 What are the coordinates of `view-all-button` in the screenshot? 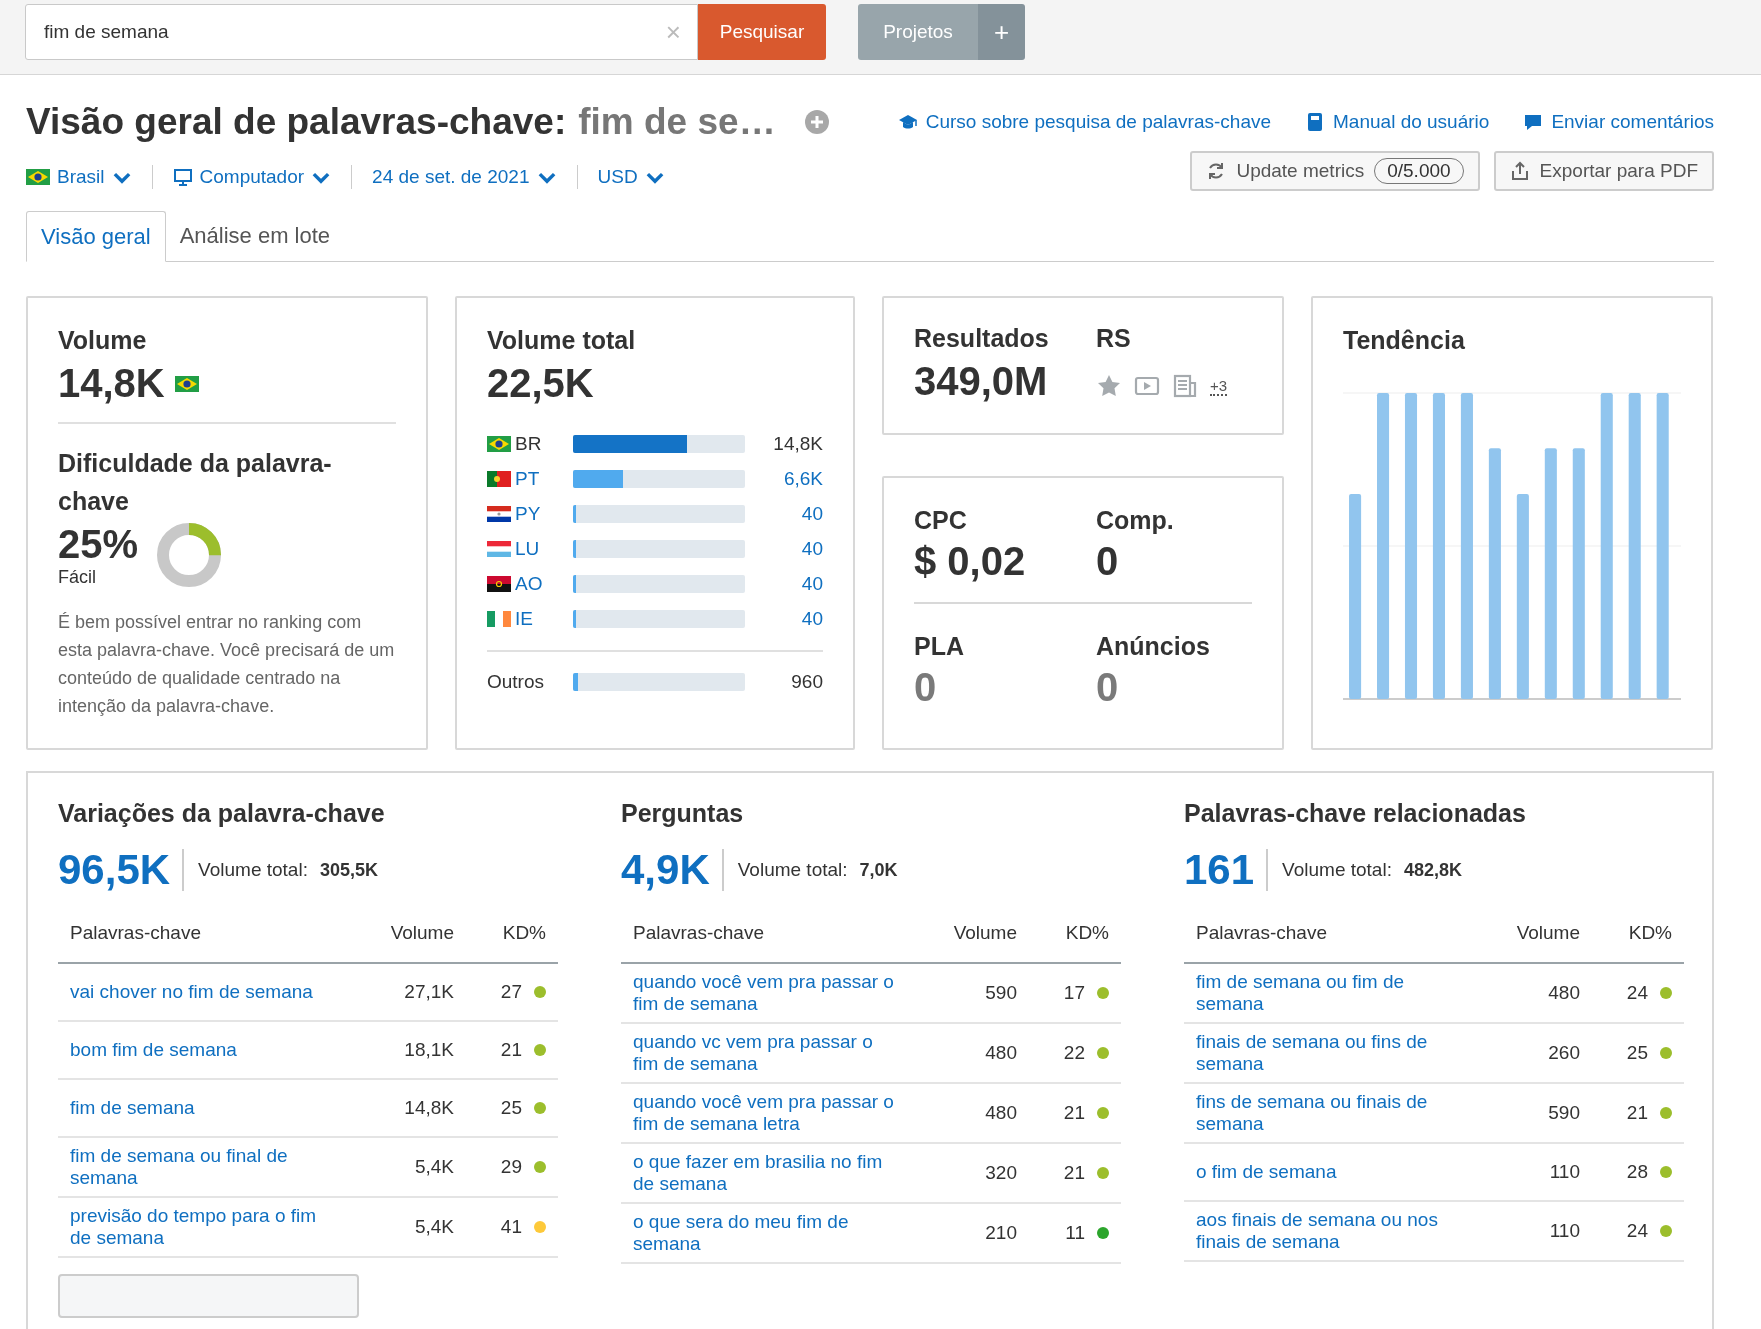 It's located at (208, 1296).